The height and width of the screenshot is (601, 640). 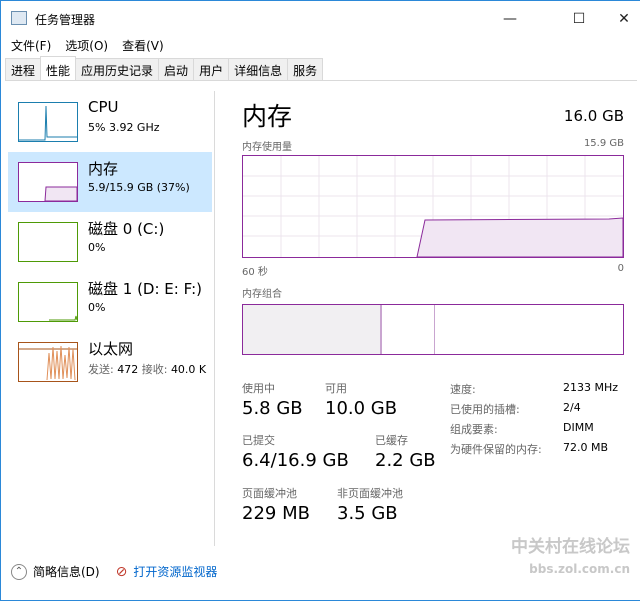 I want to click on stat-nonpaged-pool: 非页面缓冲池 3.5 GB, so click(x=370, y=505).